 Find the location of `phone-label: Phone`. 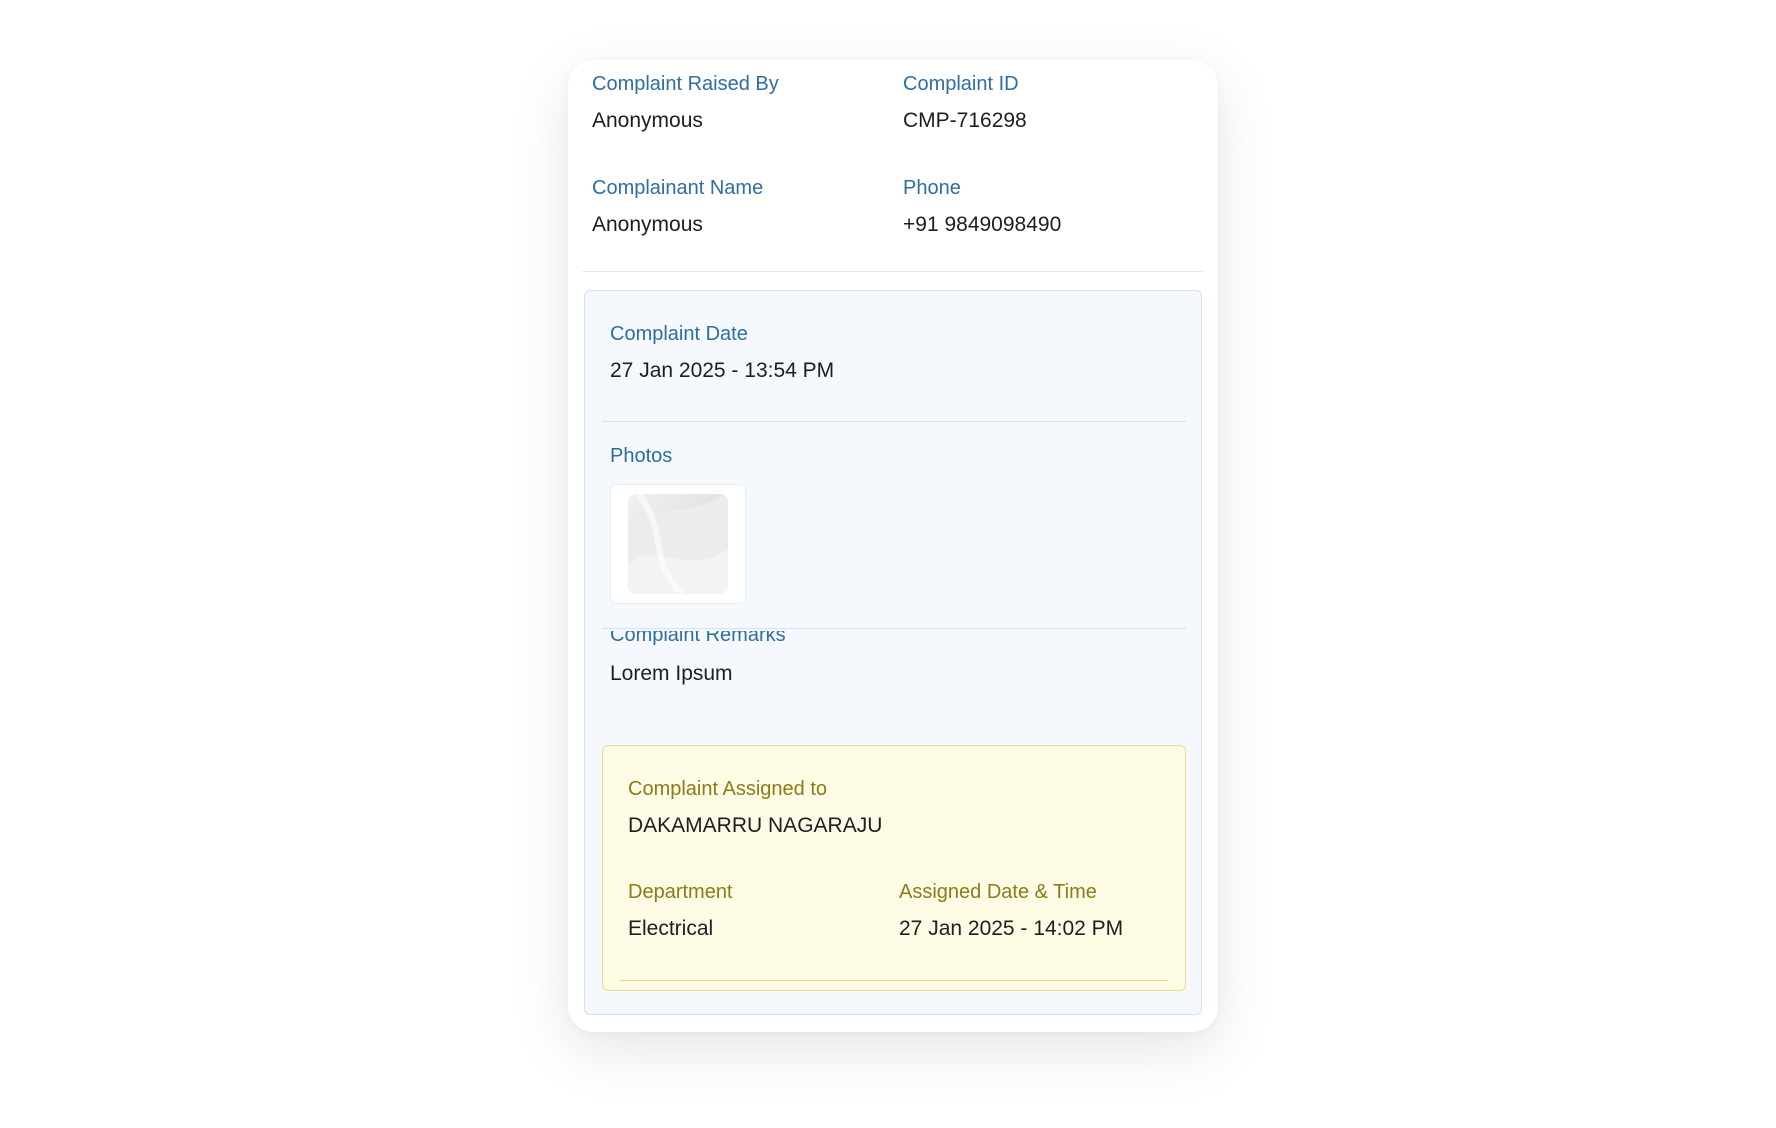

phone-label: Phone is located at coordinates (932, 188).